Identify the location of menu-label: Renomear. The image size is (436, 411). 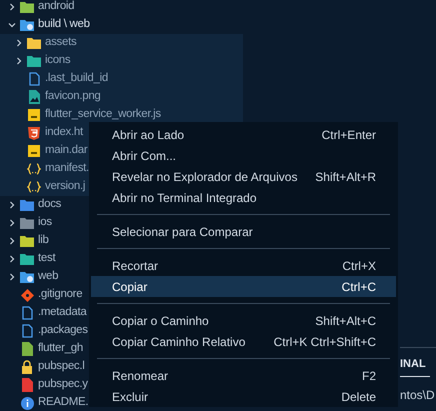
(140, 376).